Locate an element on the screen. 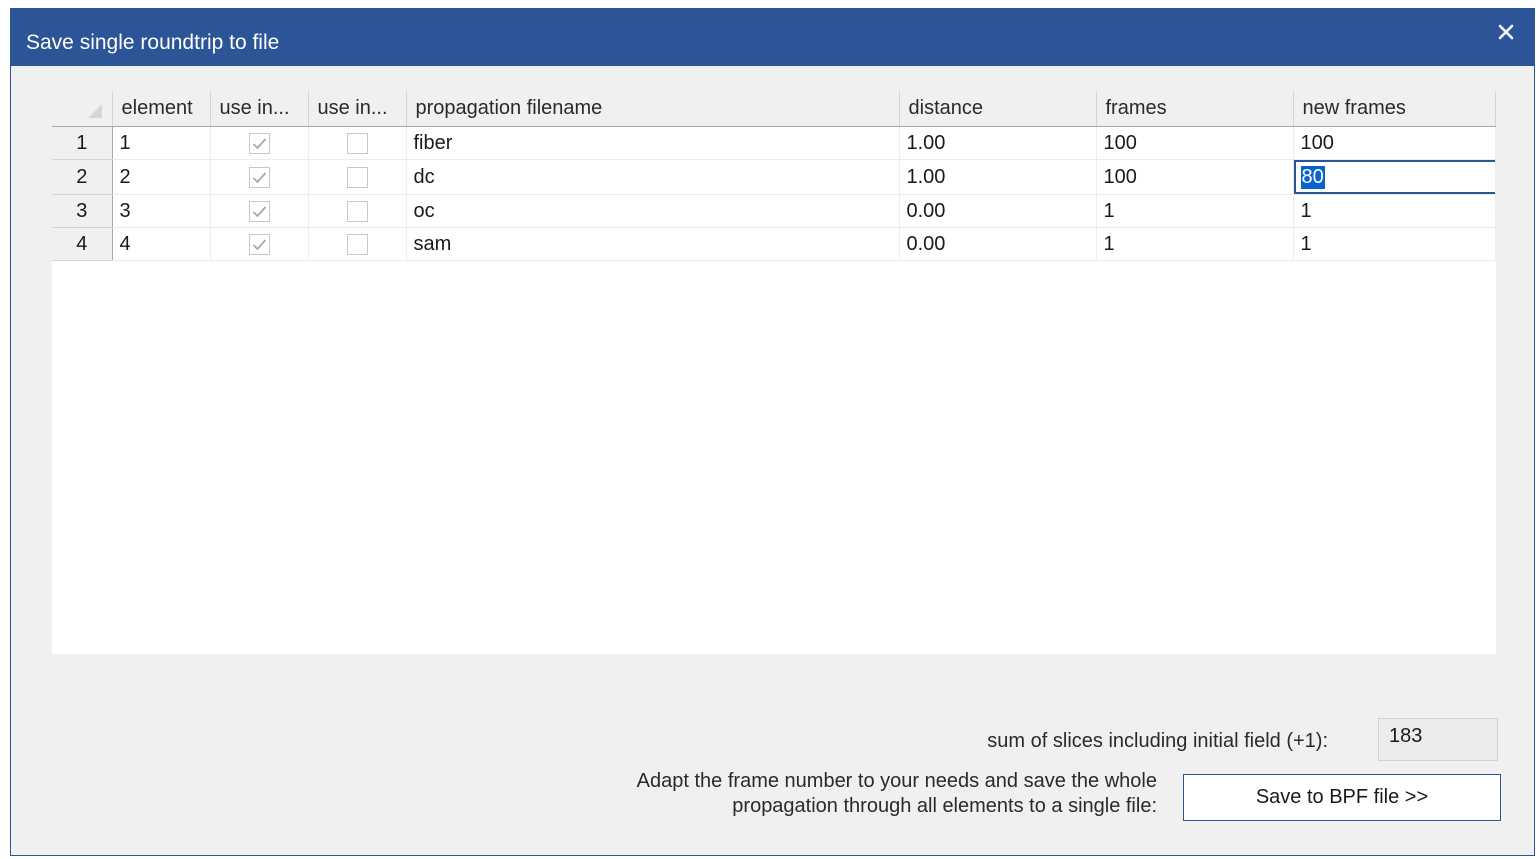  title-bar: Save single roundtrip to file is located at coordinates (772, 37).